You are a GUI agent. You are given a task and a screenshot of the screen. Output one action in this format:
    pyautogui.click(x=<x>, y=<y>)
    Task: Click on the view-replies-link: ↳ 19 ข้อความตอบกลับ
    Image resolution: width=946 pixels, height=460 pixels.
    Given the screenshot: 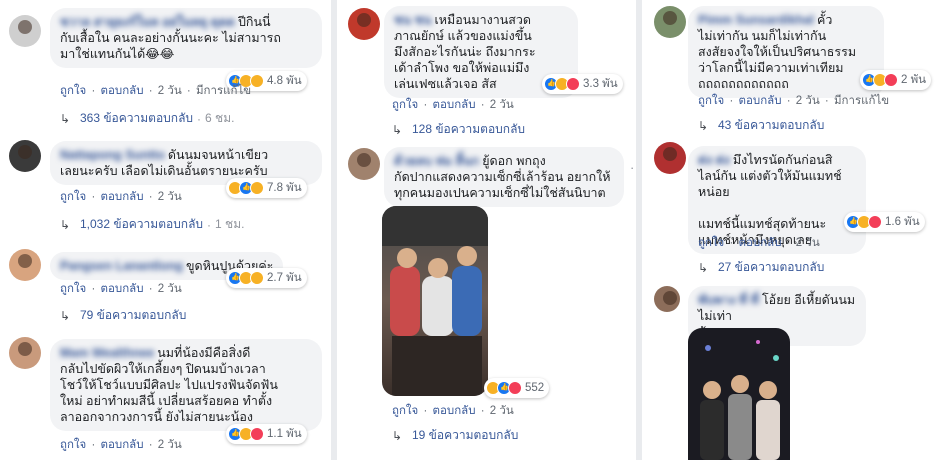 What is the action you would take?
    pyautogui.click(x=455, y=435)
    